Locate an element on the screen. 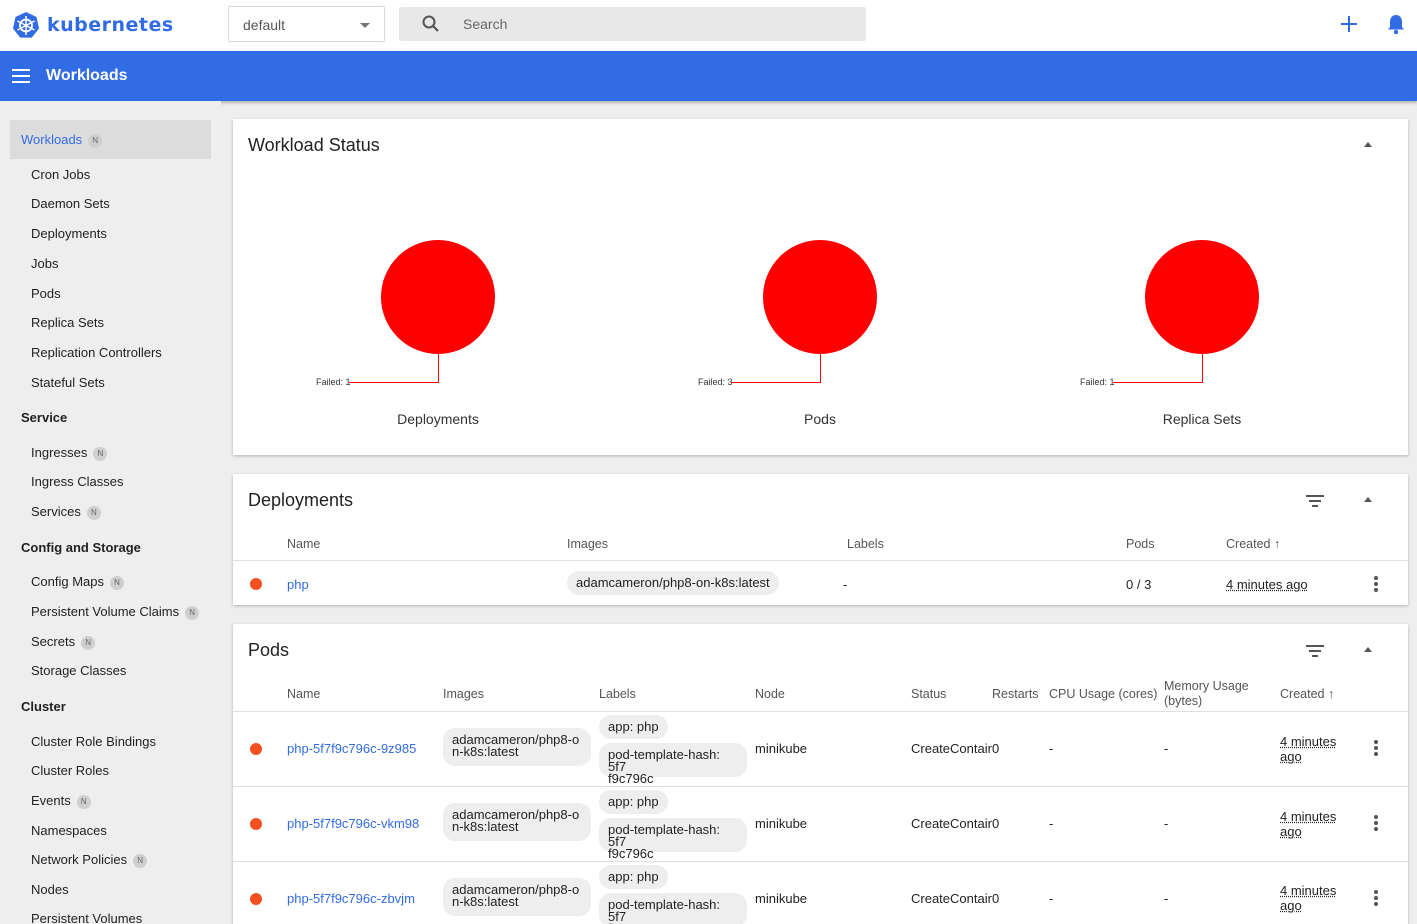 The image size is (1417, 924). created-line: ago is located at coordinates (1291, 756).